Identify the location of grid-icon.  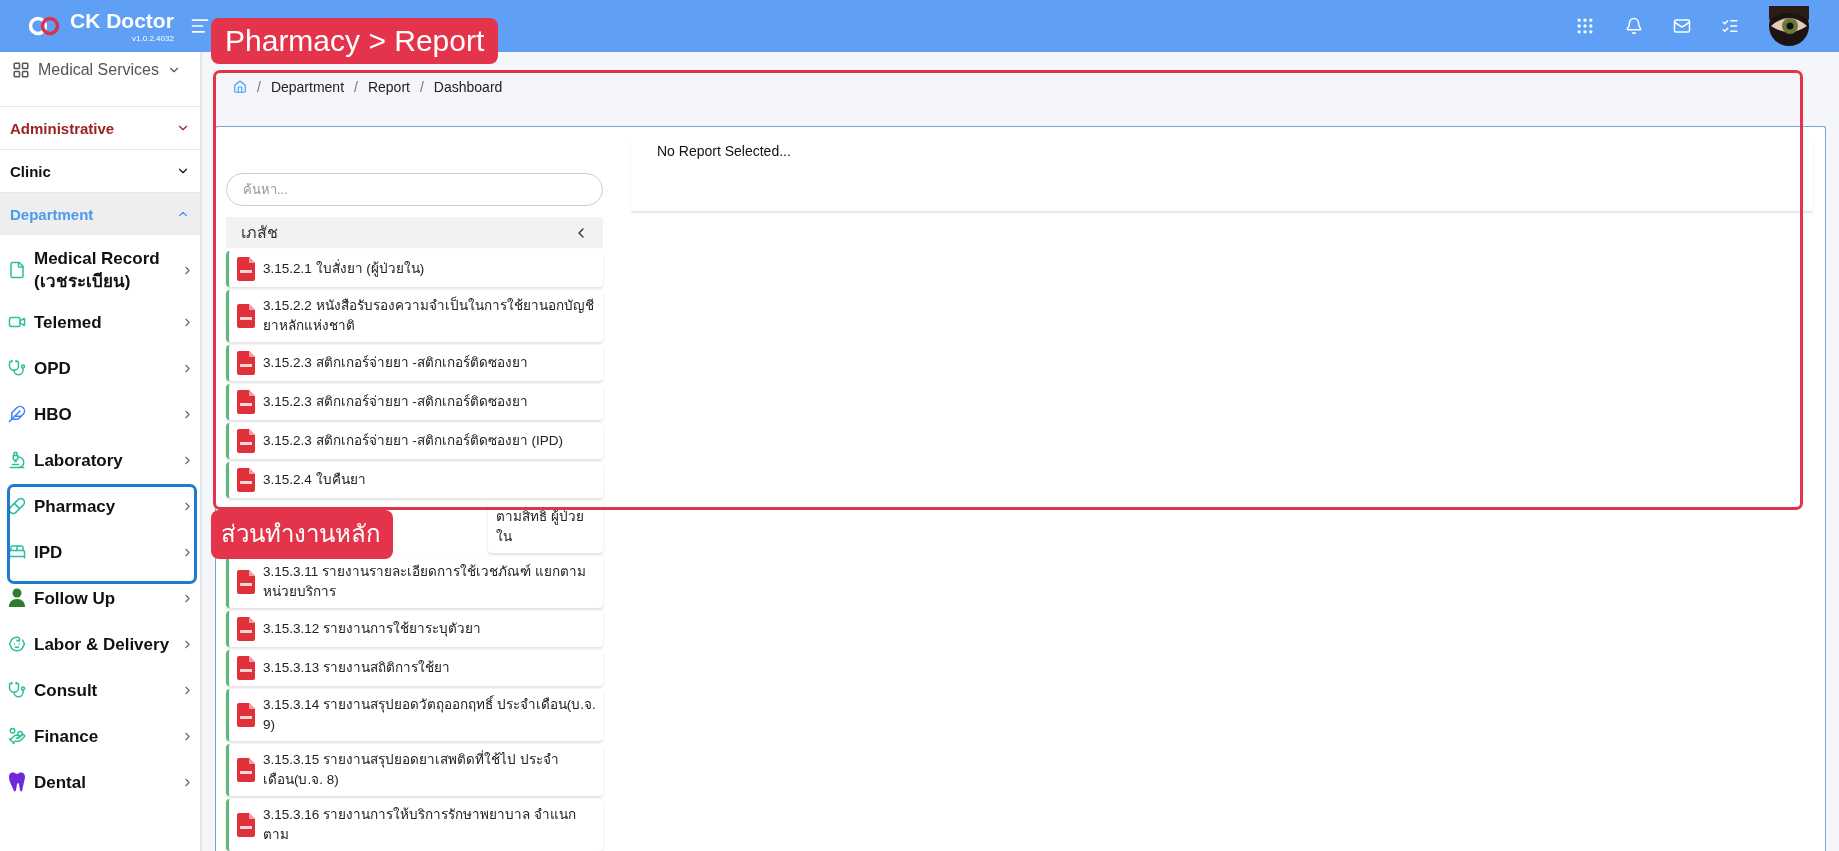
(21, 70).